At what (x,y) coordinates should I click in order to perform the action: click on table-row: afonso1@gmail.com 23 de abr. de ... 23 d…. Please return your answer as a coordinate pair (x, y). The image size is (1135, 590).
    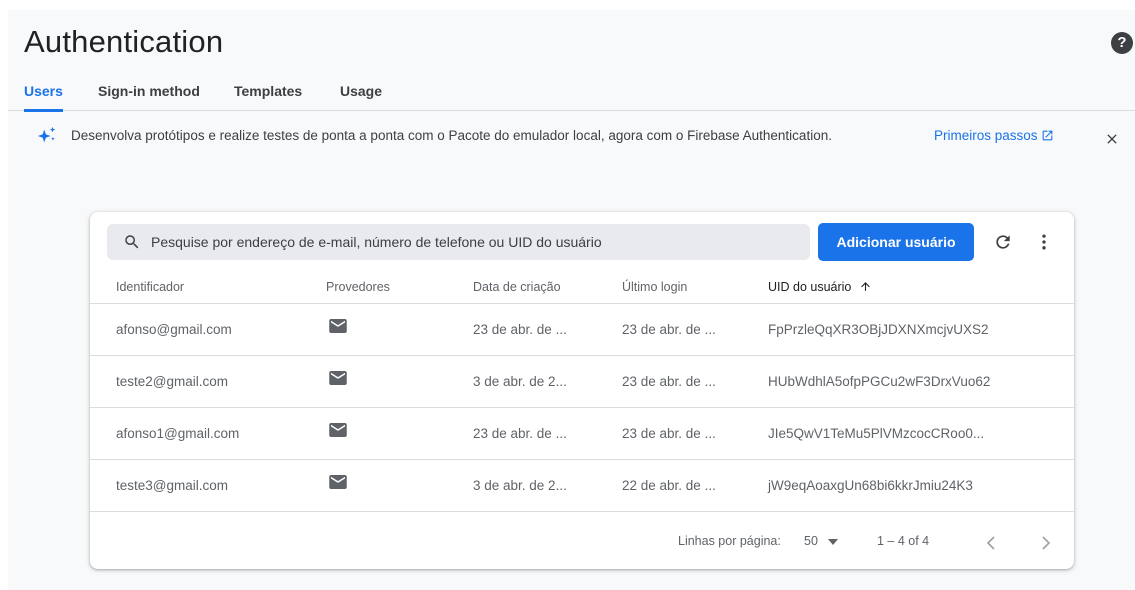
    Looking at the image, I should click on (582, 434).